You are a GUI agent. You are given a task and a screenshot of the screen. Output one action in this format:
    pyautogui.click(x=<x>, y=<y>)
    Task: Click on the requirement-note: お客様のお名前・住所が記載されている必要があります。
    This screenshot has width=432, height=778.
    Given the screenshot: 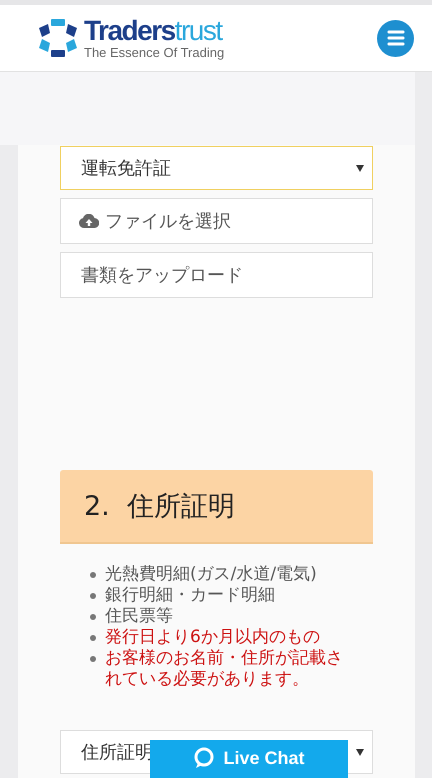 What is the action you would take?
    pyautogui.click(x=224, y=669)
    